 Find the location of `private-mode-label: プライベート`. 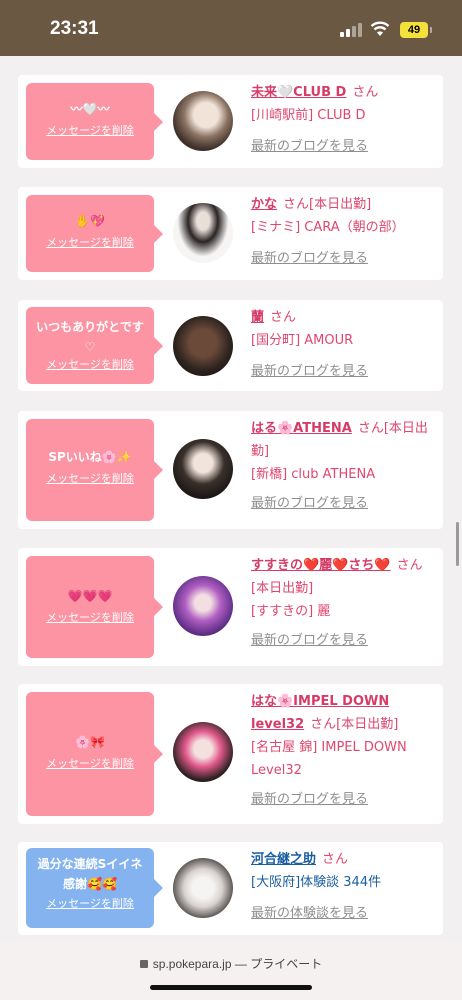

private-mode-label: プライベート is located at coordinates (286, 964).